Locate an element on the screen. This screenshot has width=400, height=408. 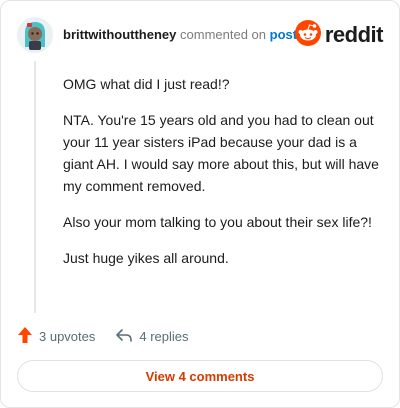
replies-button: 4 replies is located at coordinates (152, 336).